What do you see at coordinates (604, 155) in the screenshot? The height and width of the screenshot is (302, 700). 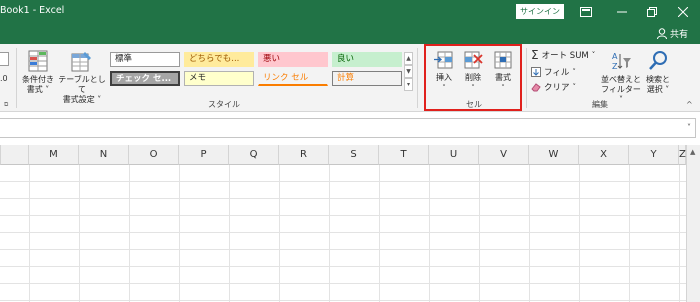 I see `column-header: X` at bounding box center [604, 155].